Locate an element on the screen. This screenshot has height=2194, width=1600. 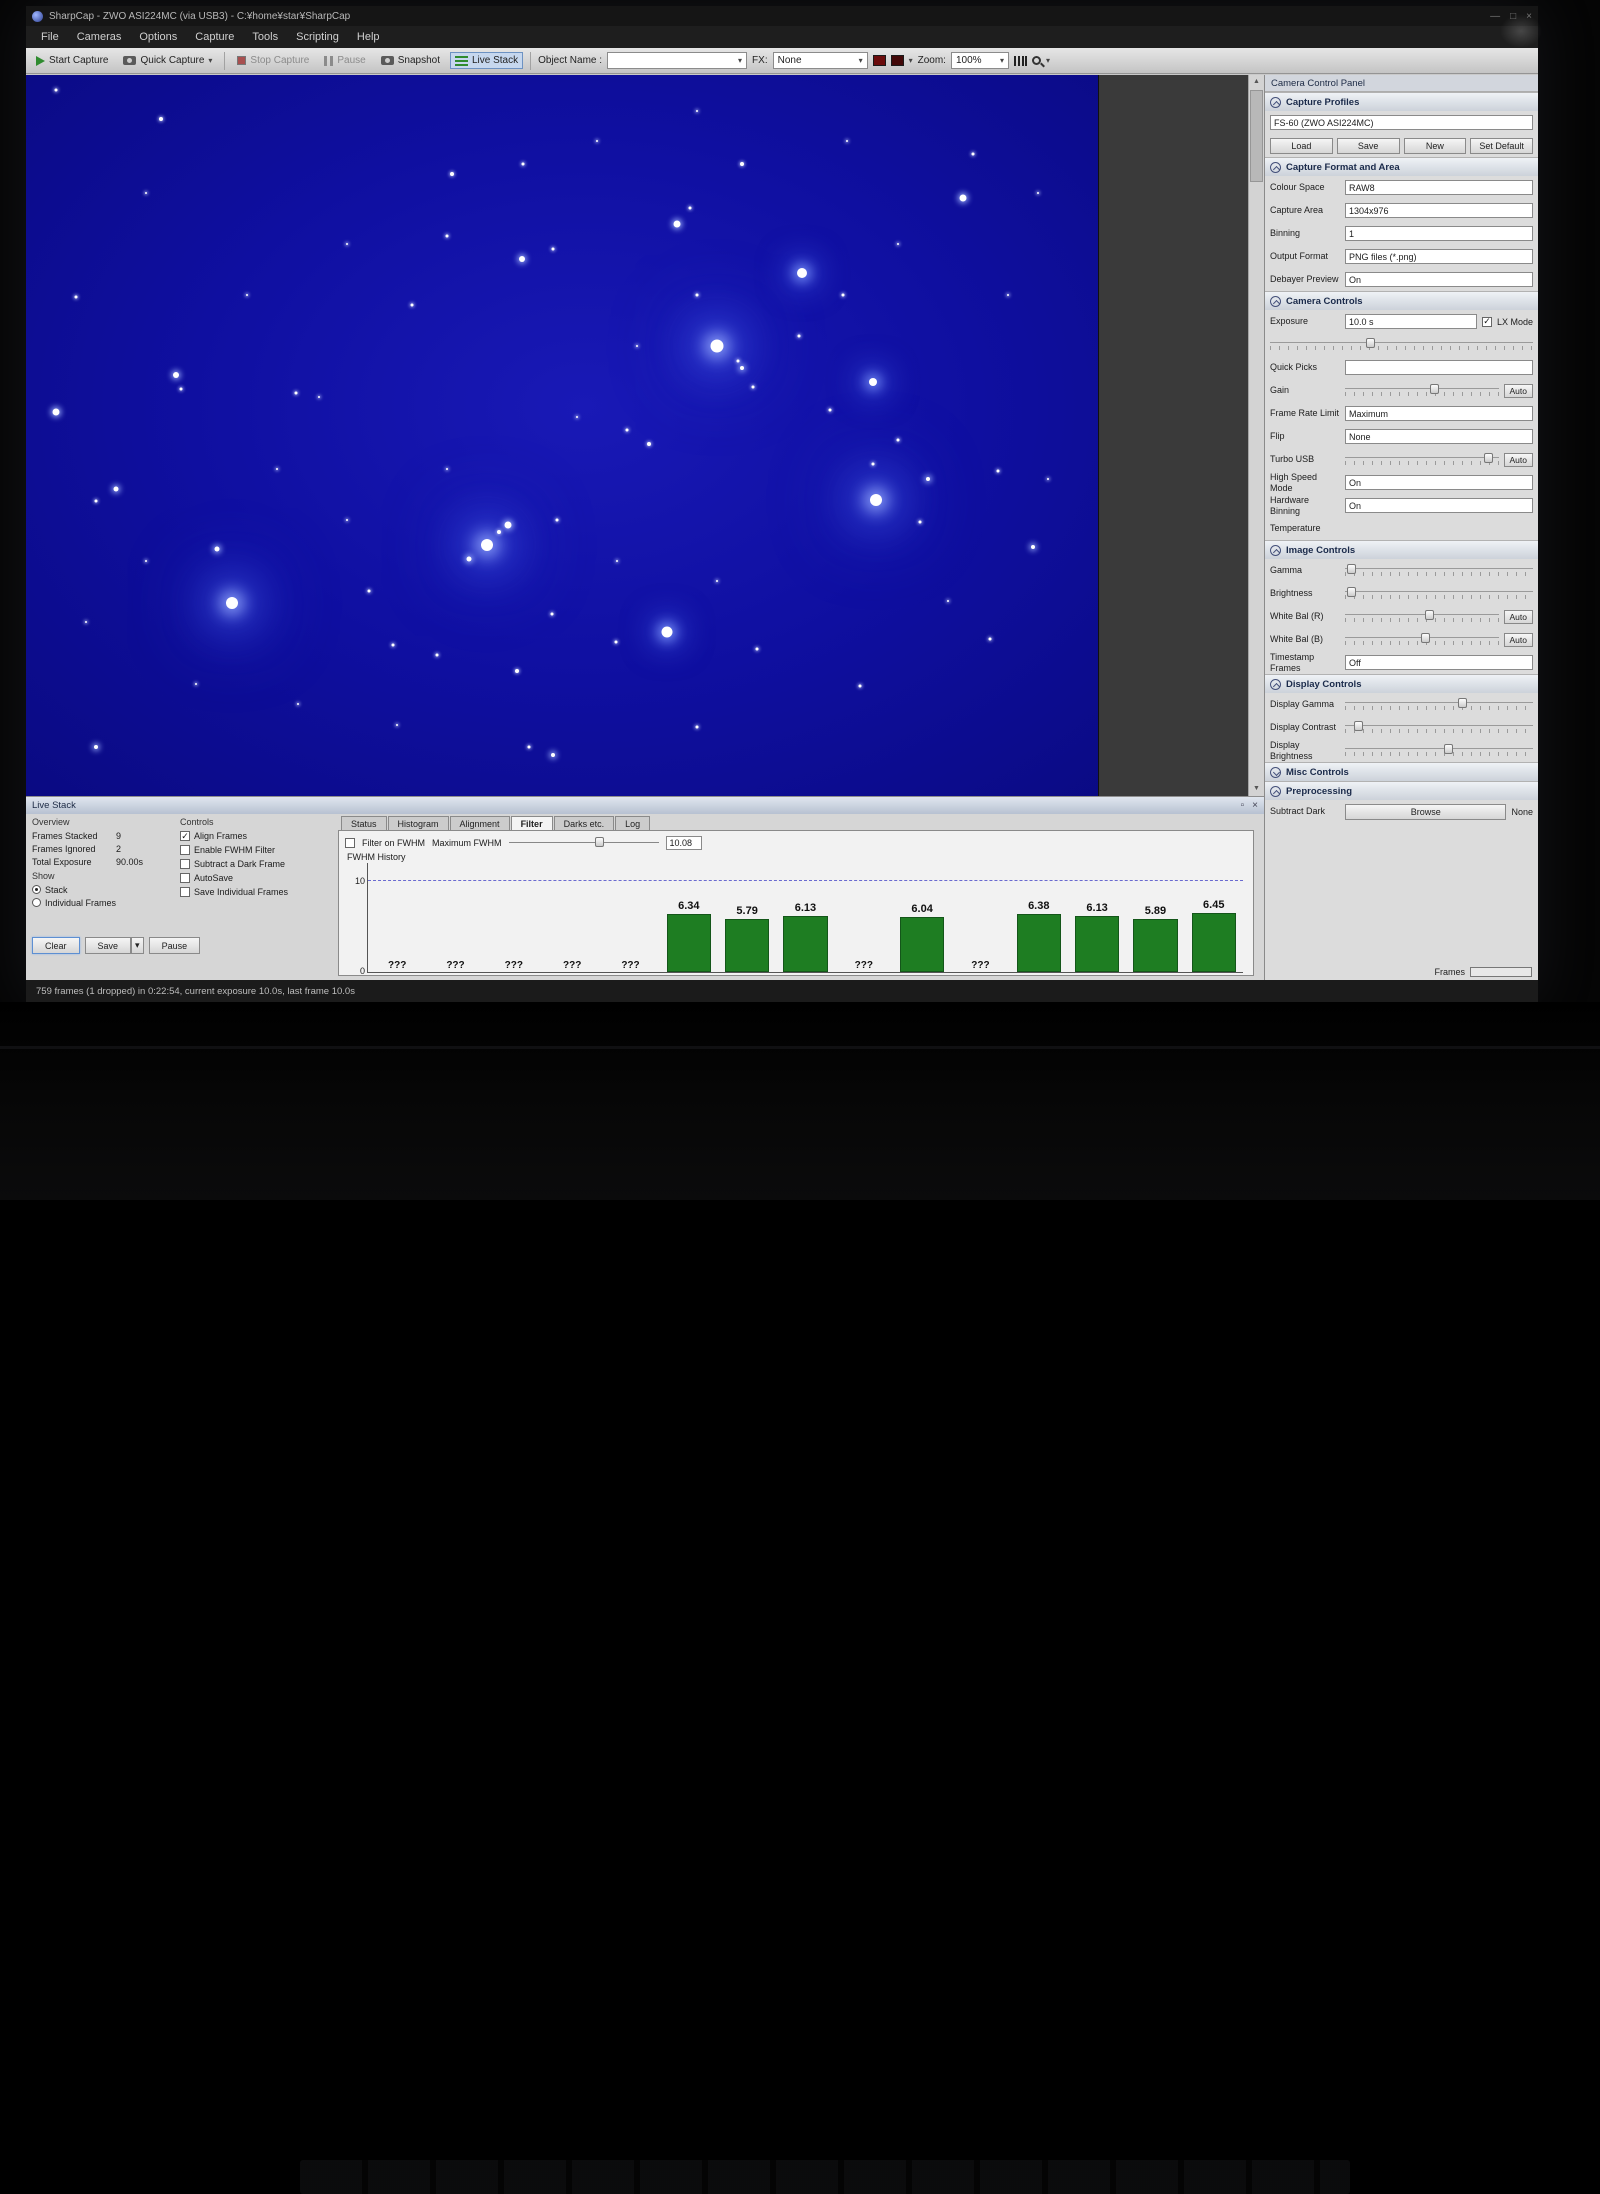
turbo-usb-auto-button: Auto is located at coordinates (1518, 459).